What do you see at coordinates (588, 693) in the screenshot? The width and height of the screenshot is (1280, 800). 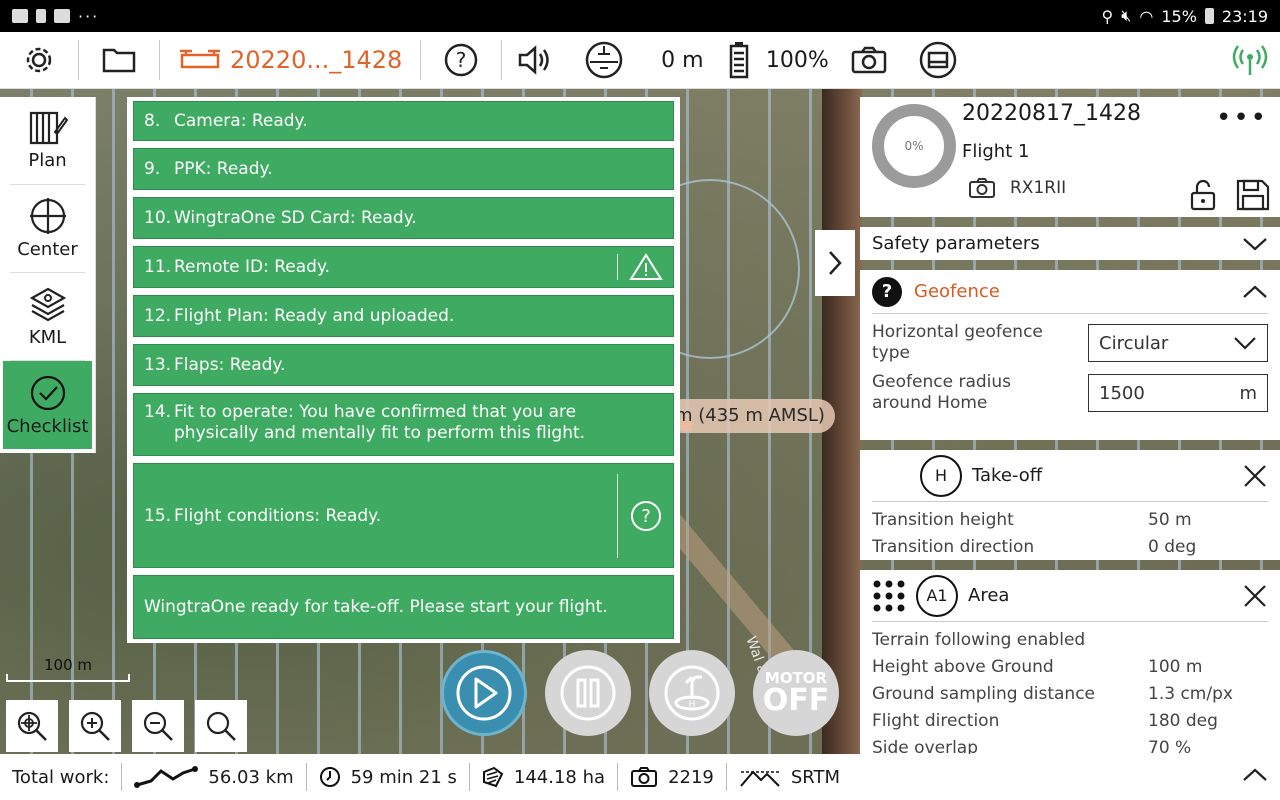 I see `pause-flight-button` at bounding box center [588, 693].